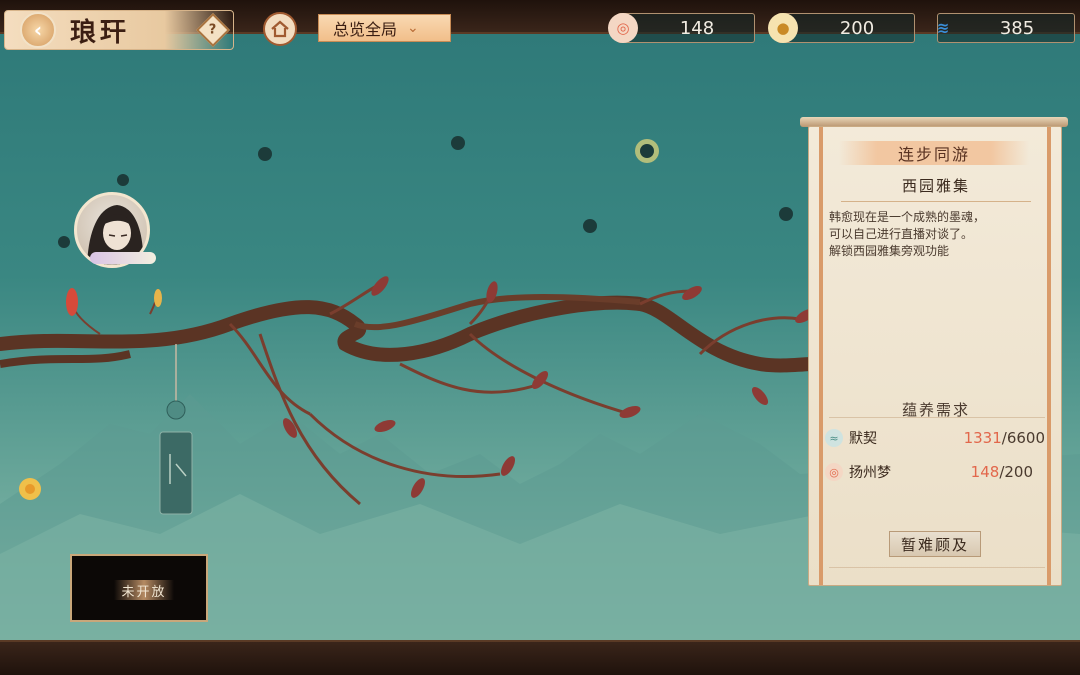 Image resolution: width=1080 pixels, height=675 pixels. I want to click on description-line: 可以自己进行直播对谈了。, so click(901, 234).